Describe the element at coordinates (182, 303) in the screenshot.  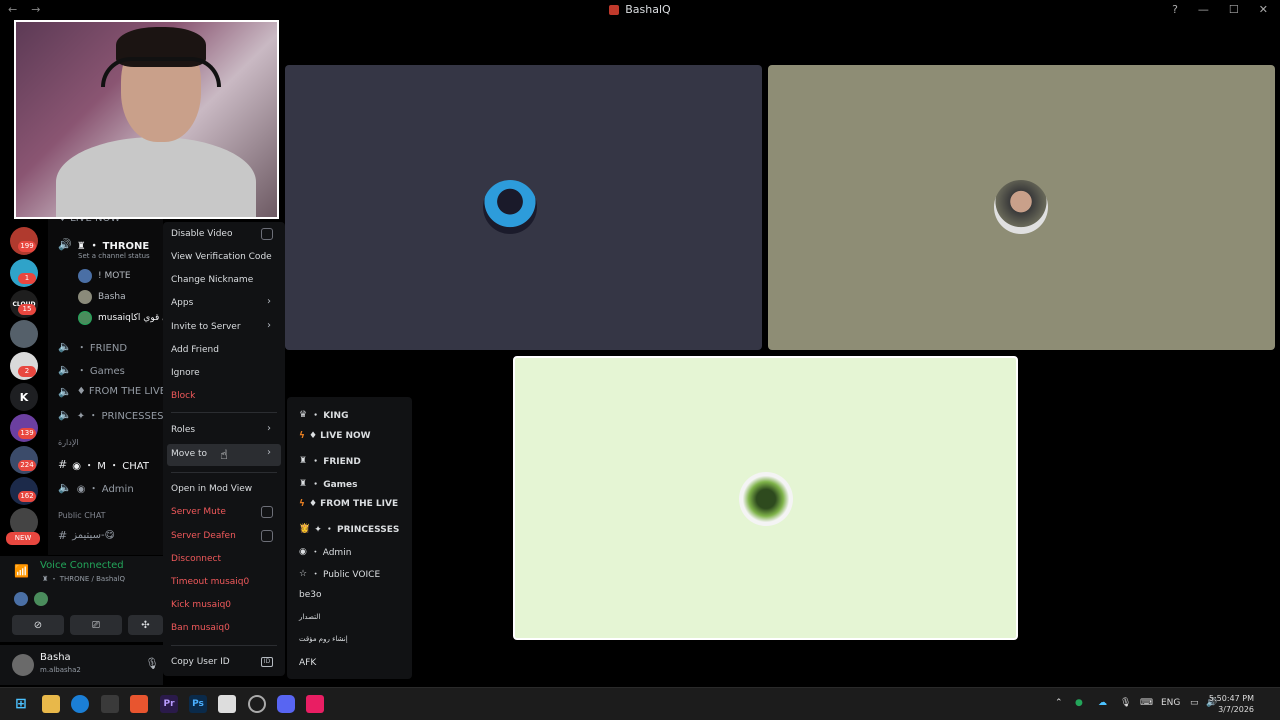
I see `menu-apps: Apps` at that location.